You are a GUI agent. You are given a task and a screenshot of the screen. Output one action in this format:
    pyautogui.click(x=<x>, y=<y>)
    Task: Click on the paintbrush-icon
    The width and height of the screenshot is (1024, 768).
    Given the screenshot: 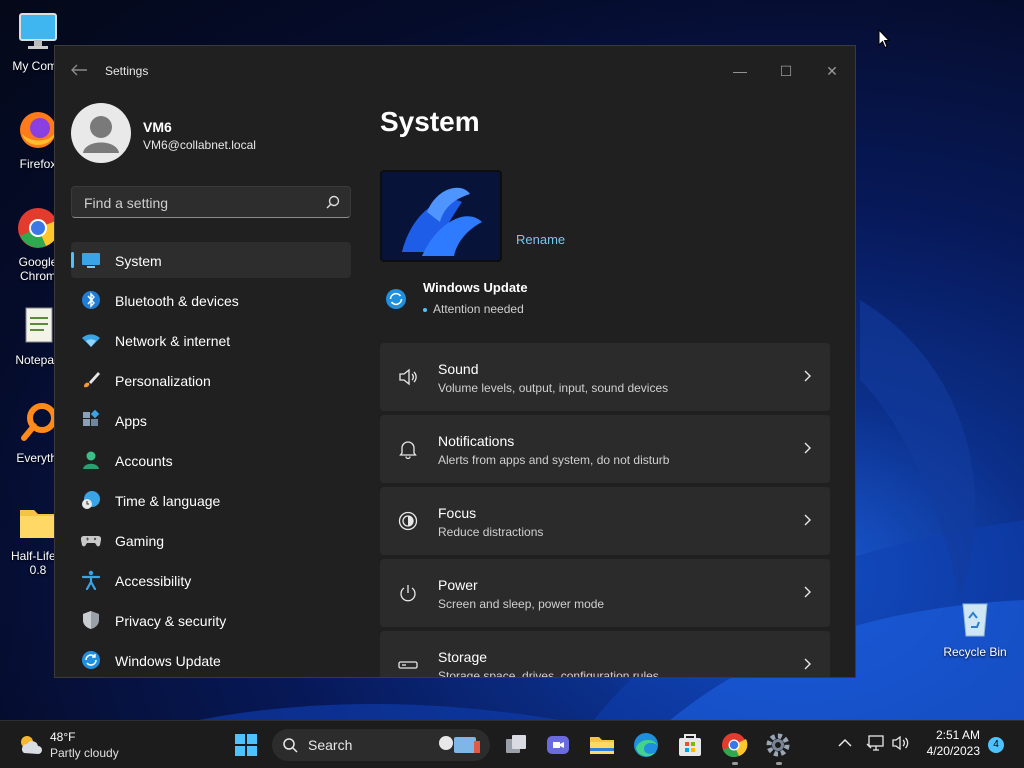 What is the action you would take?
    pyautogui.click(x=92, y=380)
    